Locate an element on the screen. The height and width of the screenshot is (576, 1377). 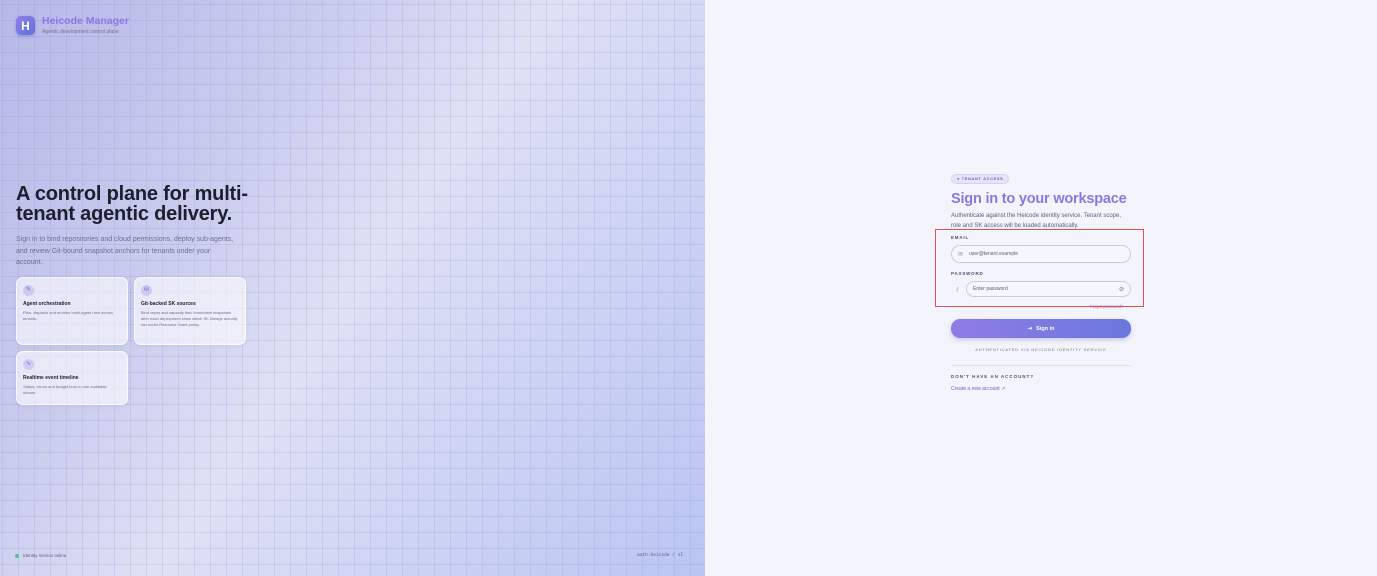
email-placeholder: user@tenant.example is located at coordinates (993, 254).